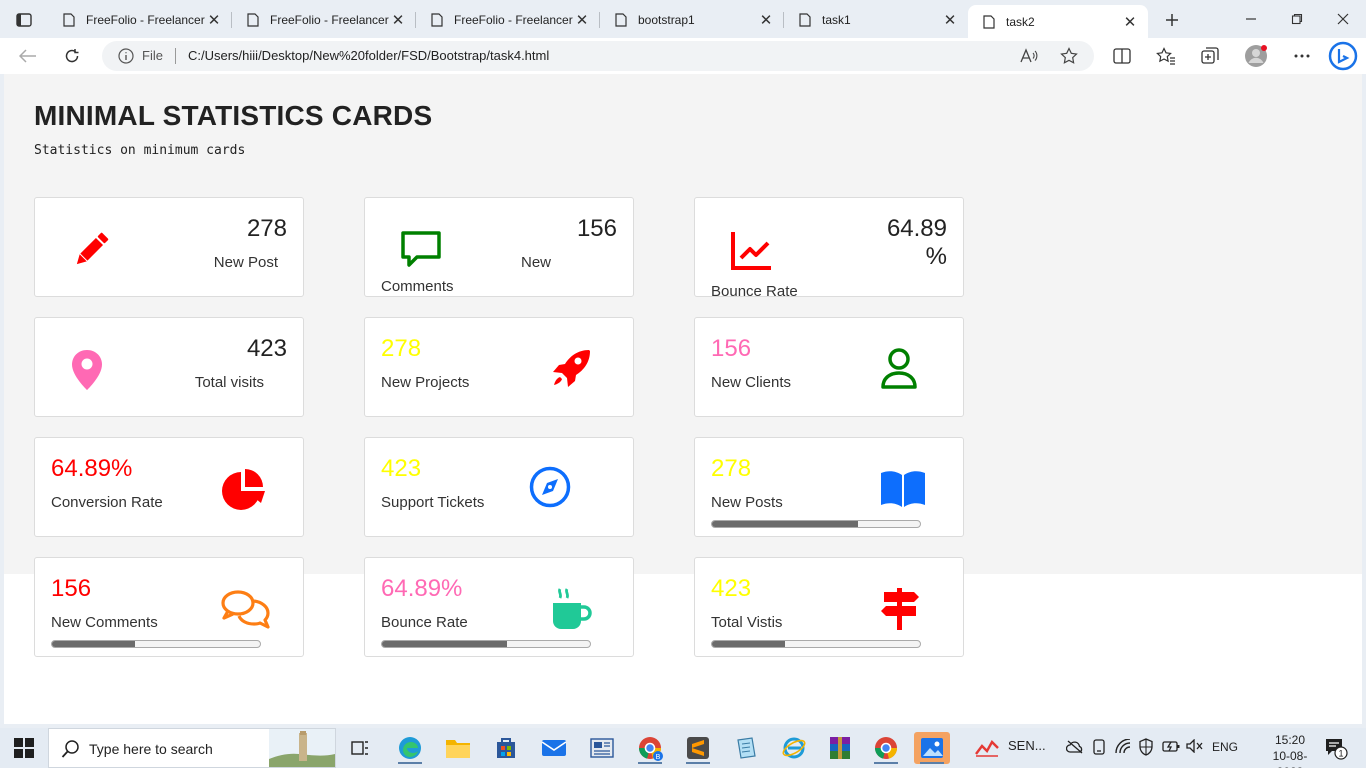  What do you see at coordinates (458, 748) in the screenshot?
I see `file-explorer-icon` at bounding box center [458, 748].